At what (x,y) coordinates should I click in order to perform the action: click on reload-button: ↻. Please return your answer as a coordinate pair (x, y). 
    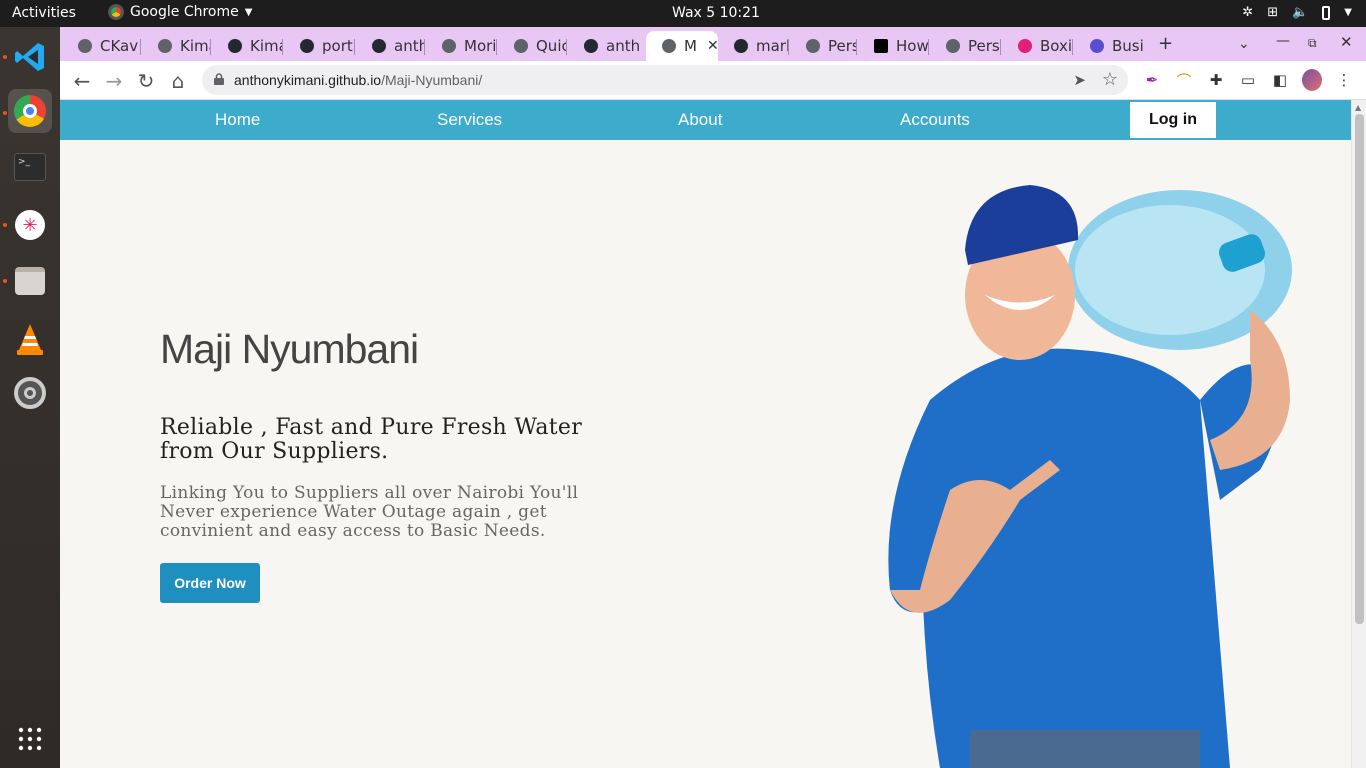
    Looking at the image, I should click on (146, 81).